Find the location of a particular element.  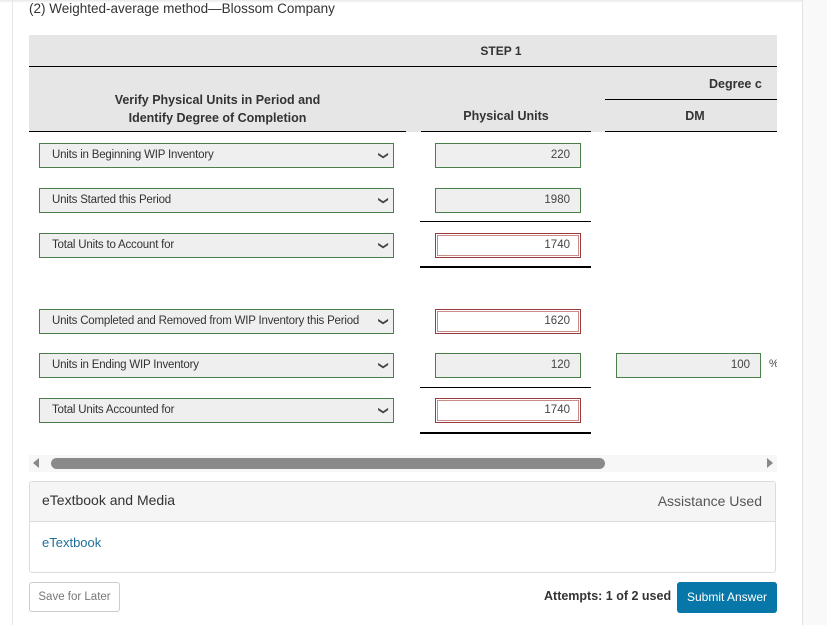

etextbook-link: eTextbook is located at coordinates (71, 542).